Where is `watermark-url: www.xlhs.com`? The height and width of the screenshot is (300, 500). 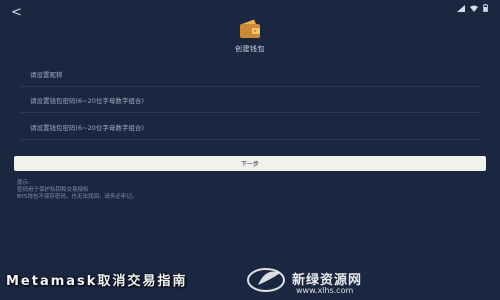
watermark-url: www.xlhs.com is located at coordinates (325, 290).